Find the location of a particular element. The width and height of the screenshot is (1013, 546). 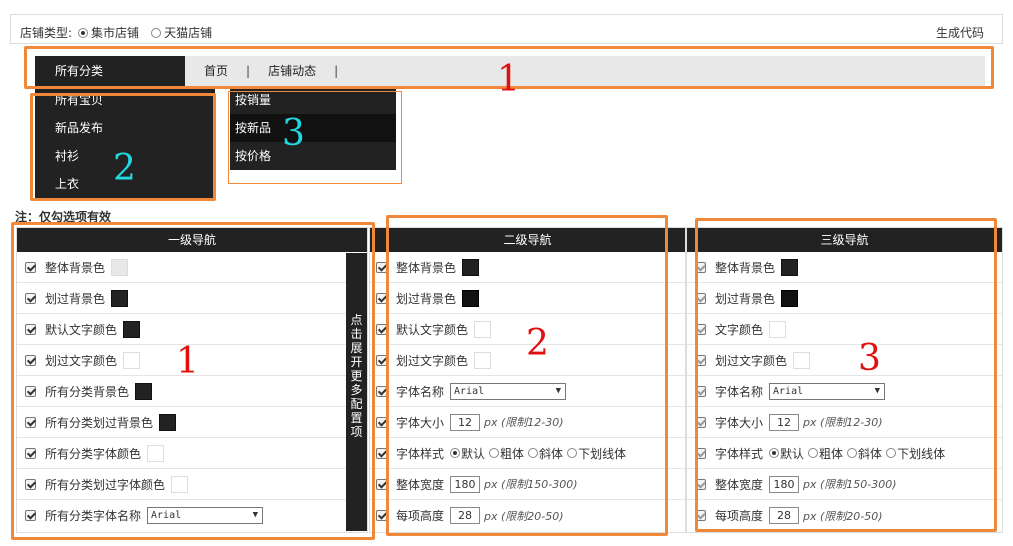

annotation-number-panel2: 2 is located at coordinates (537, 343).